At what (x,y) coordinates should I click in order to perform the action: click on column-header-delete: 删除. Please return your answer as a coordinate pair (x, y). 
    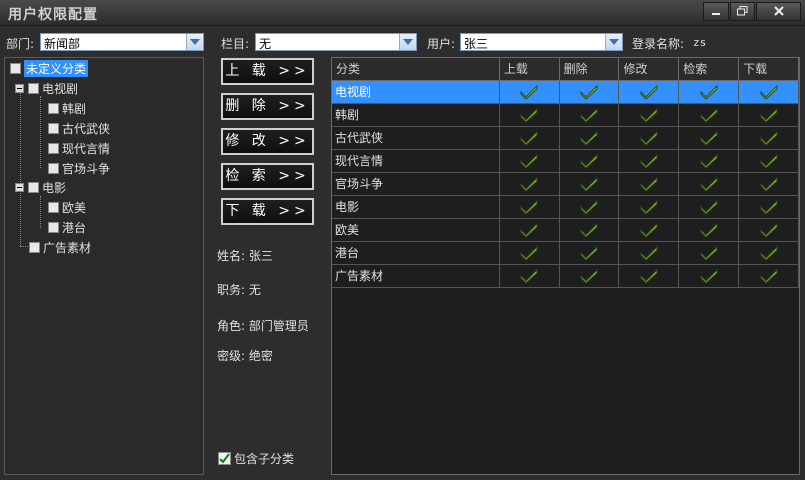
    Looking at the image, I should click on (589, 69).